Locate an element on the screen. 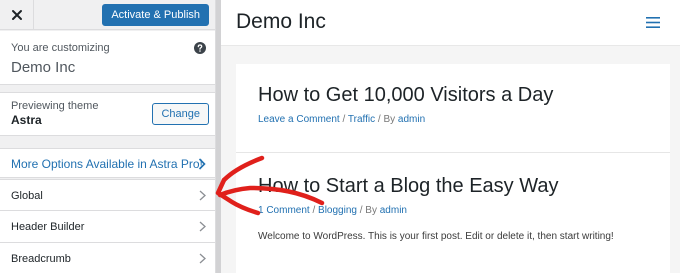  post-title: How to Get 10,000 Visitors a Day is located at coordinates (405, 95).